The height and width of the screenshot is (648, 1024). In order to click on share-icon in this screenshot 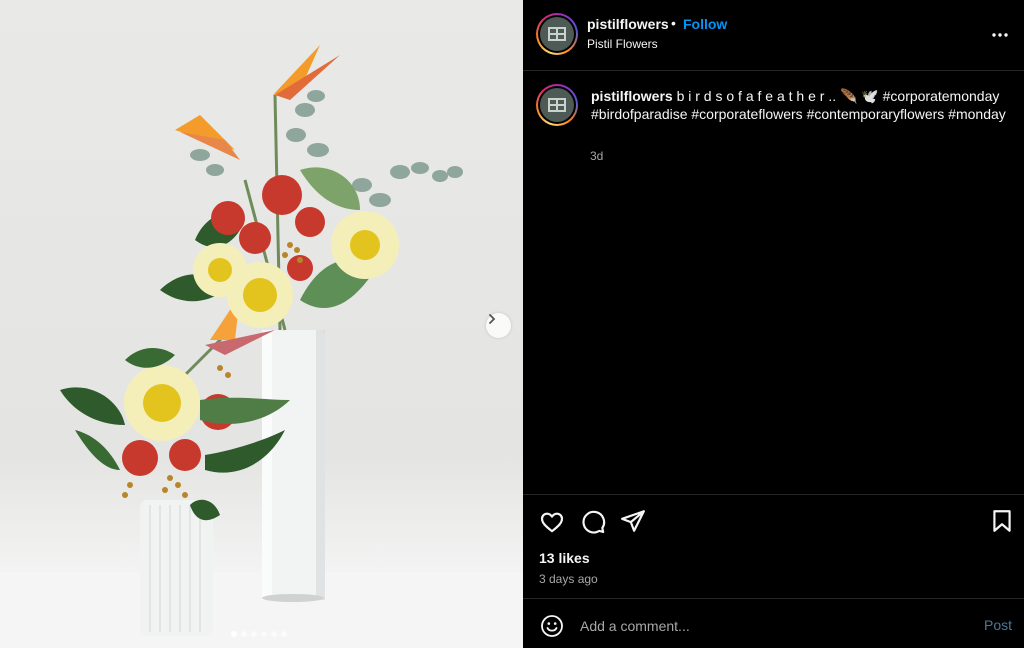, I will do `click(633, 521)`.